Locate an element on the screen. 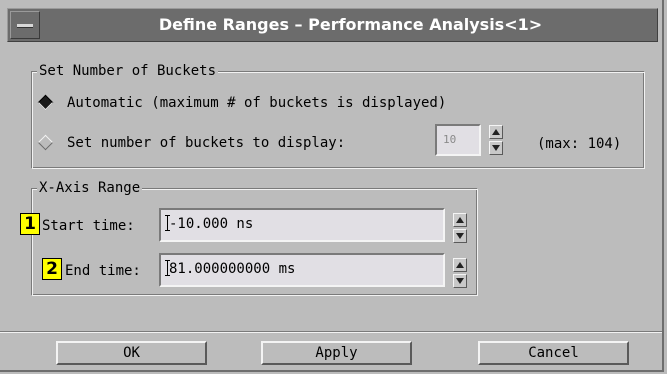 Image resolution: width=667 pixels, height=374 pixels. bucket-max-label: (max: 104) is located at coordinates (579, 144).